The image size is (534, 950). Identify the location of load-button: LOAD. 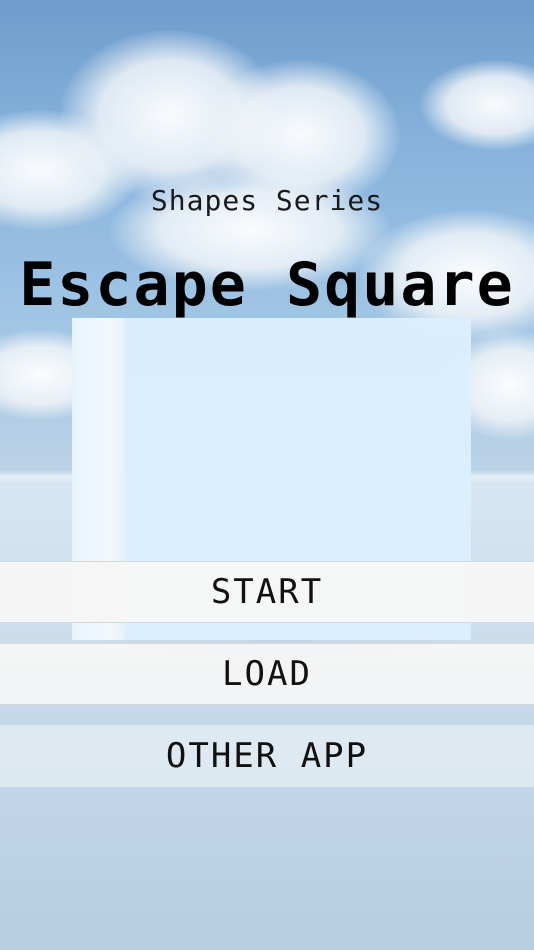
(267, 674).